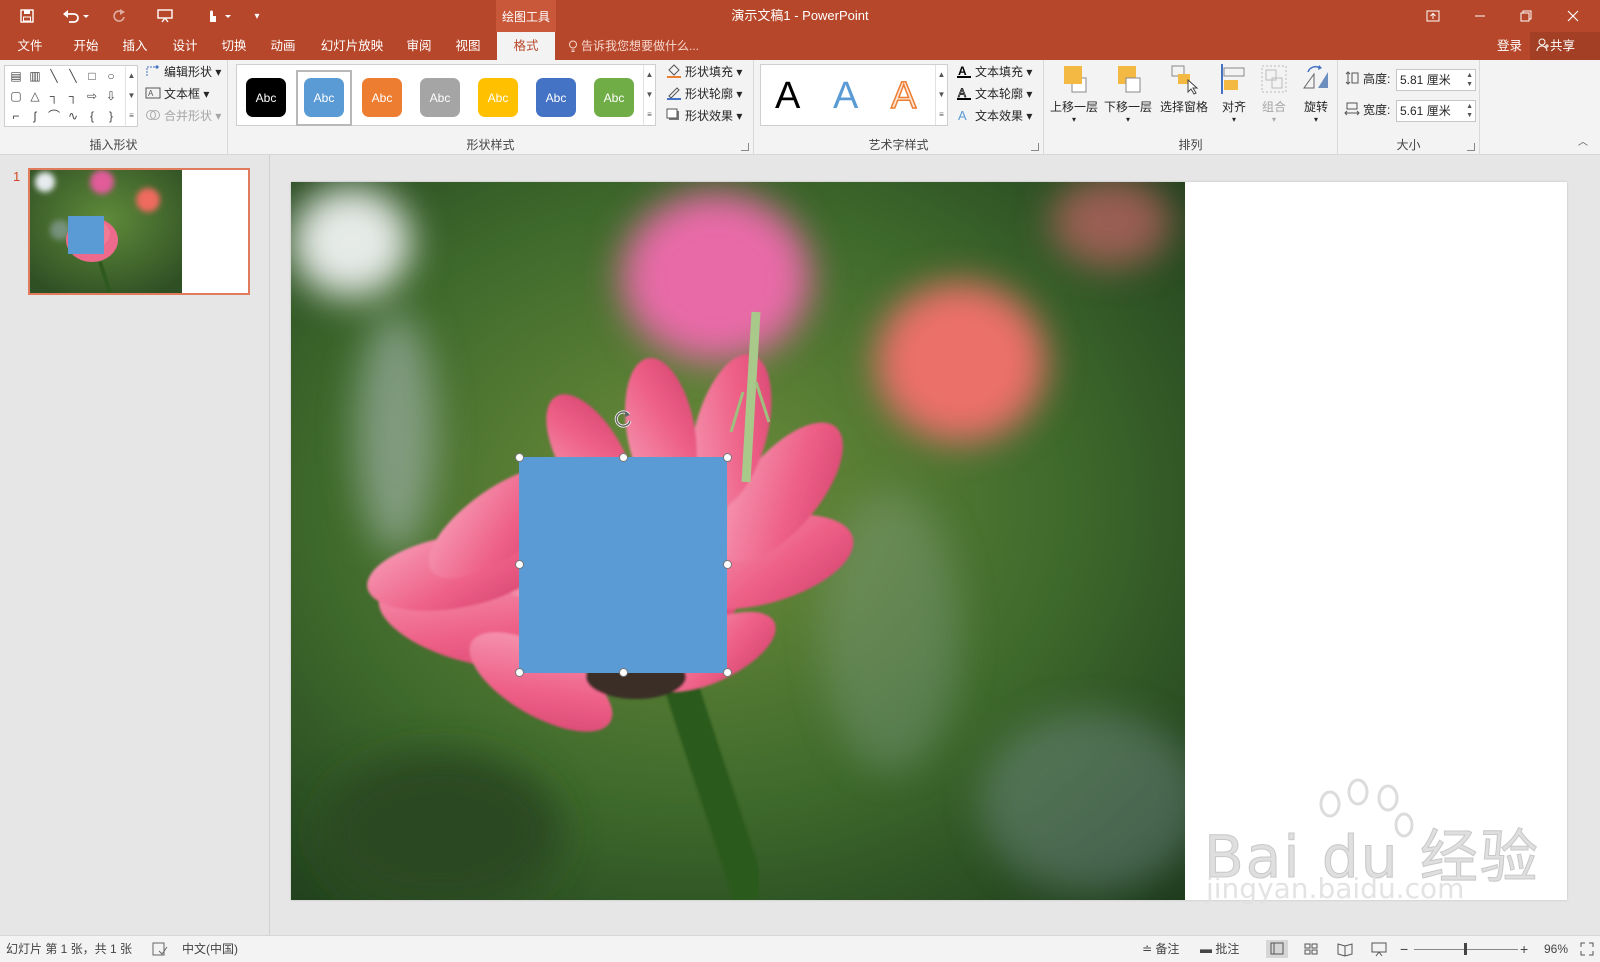 The height and width of the screenshot is (962, 1600). I want to click on resize-handle-bottom-left, so click(519, 672).